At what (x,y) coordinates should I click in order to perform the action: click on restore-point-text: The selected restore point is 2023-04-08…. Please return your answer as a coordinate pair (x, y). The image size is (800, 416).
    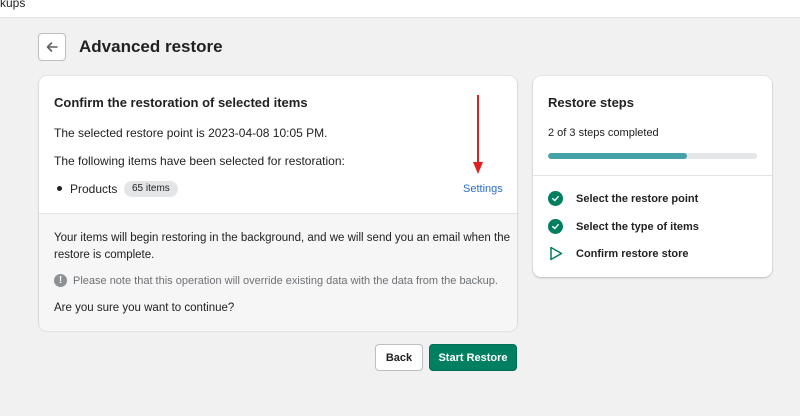
    Looking at the image, I should click on (191, 133).